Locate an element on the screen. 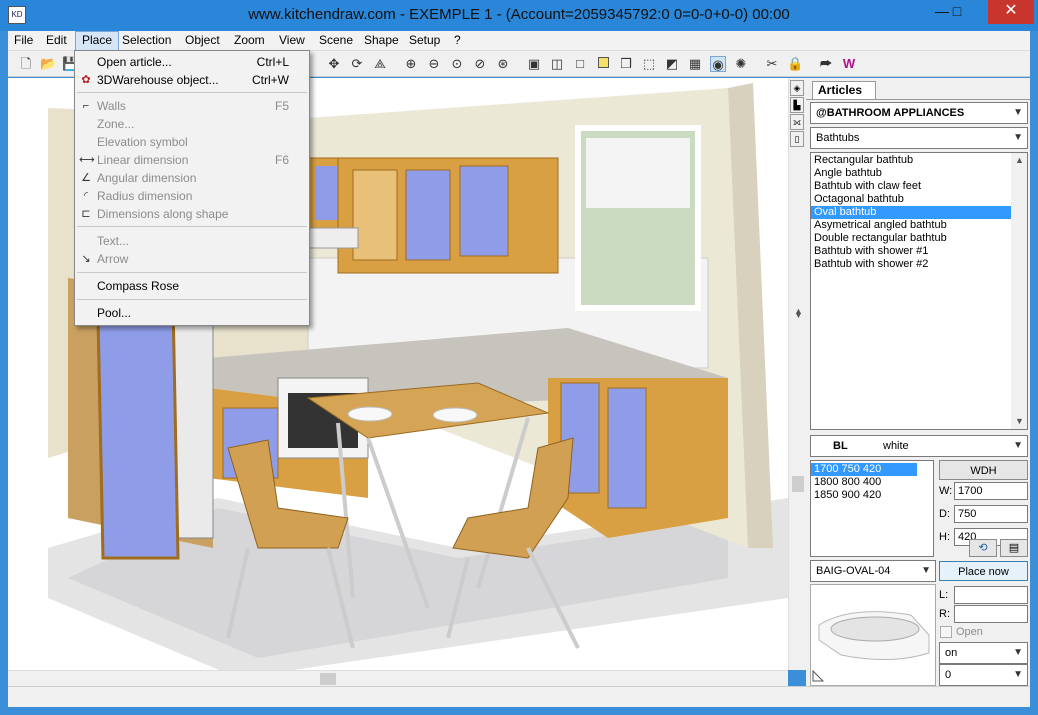 The height and width of the screenshot is (715, 1038). side-tab-dimension-icon: ⟗ is located at coordinates (797, 122).